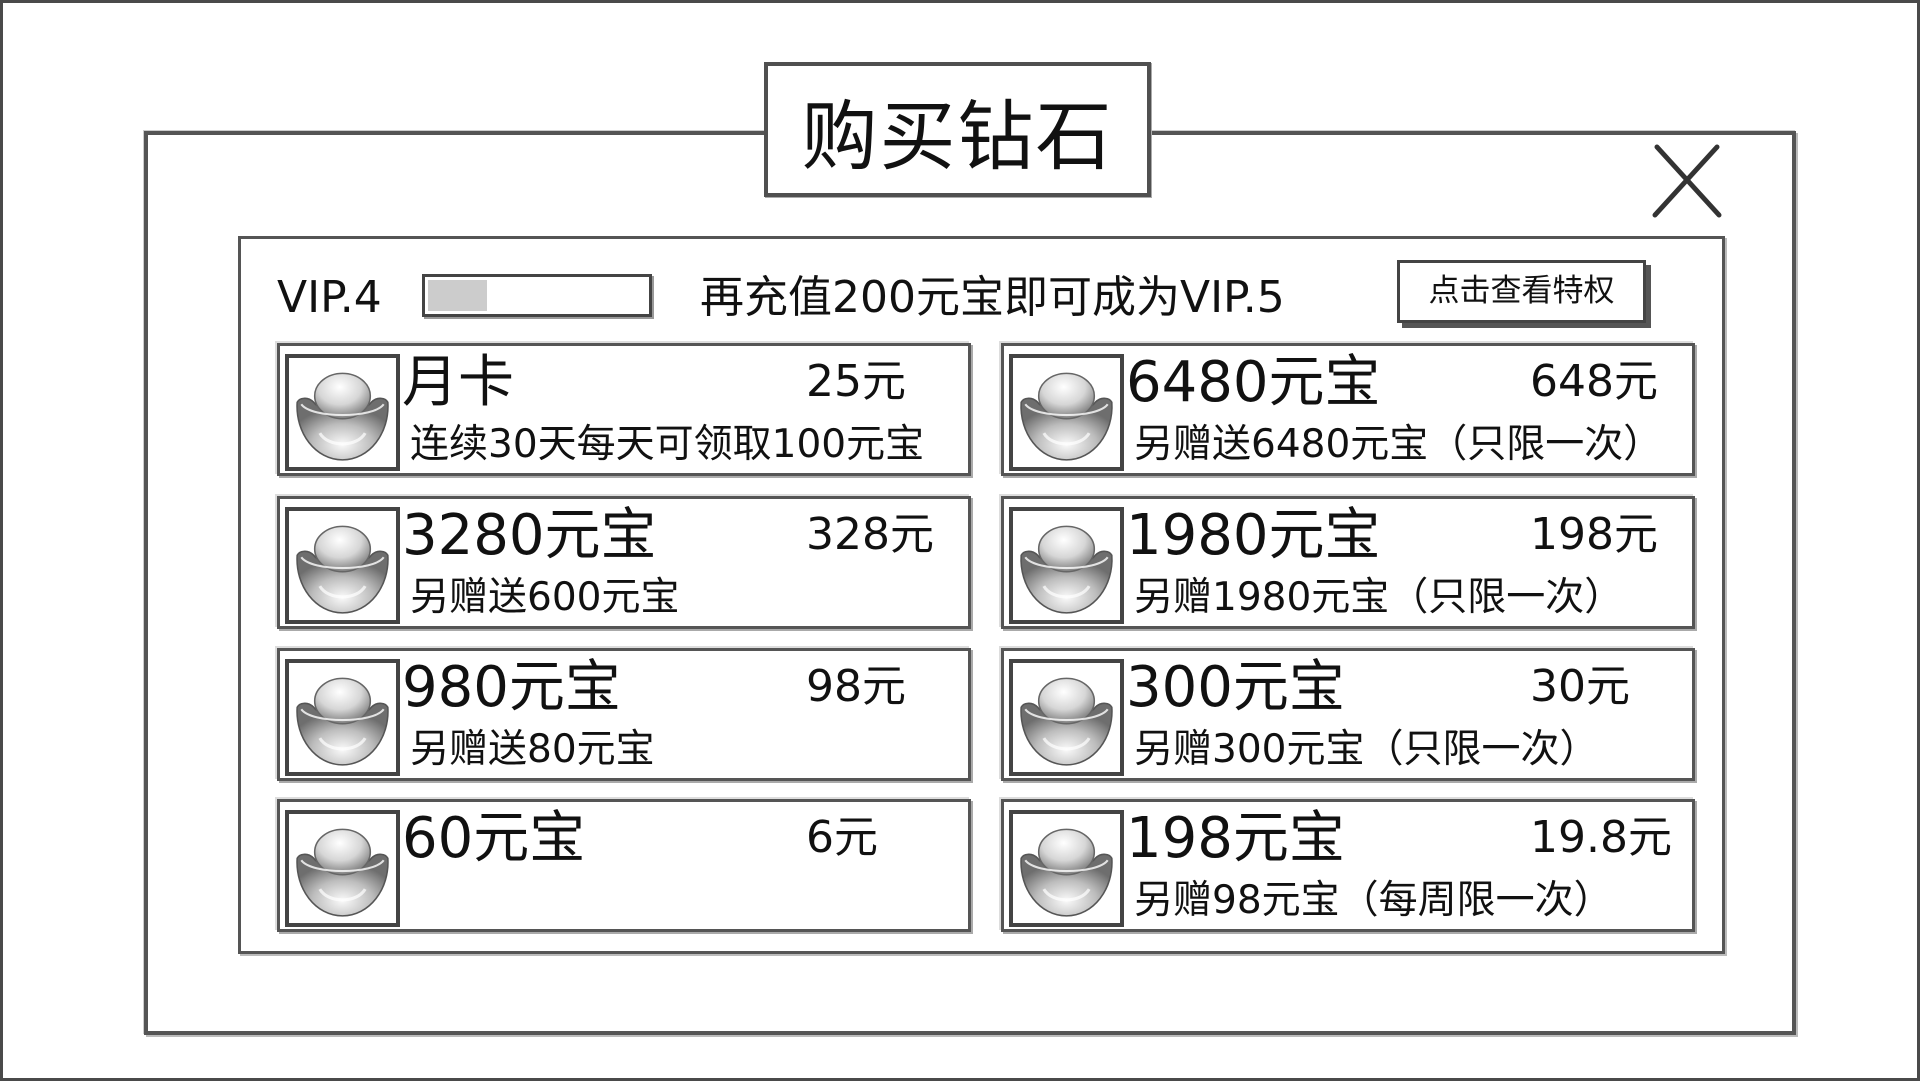 This screenshot has height=1081, width=1920. I want to click on product-card: 980元宝 98元 另赠送80元宝, so click(624, 714).